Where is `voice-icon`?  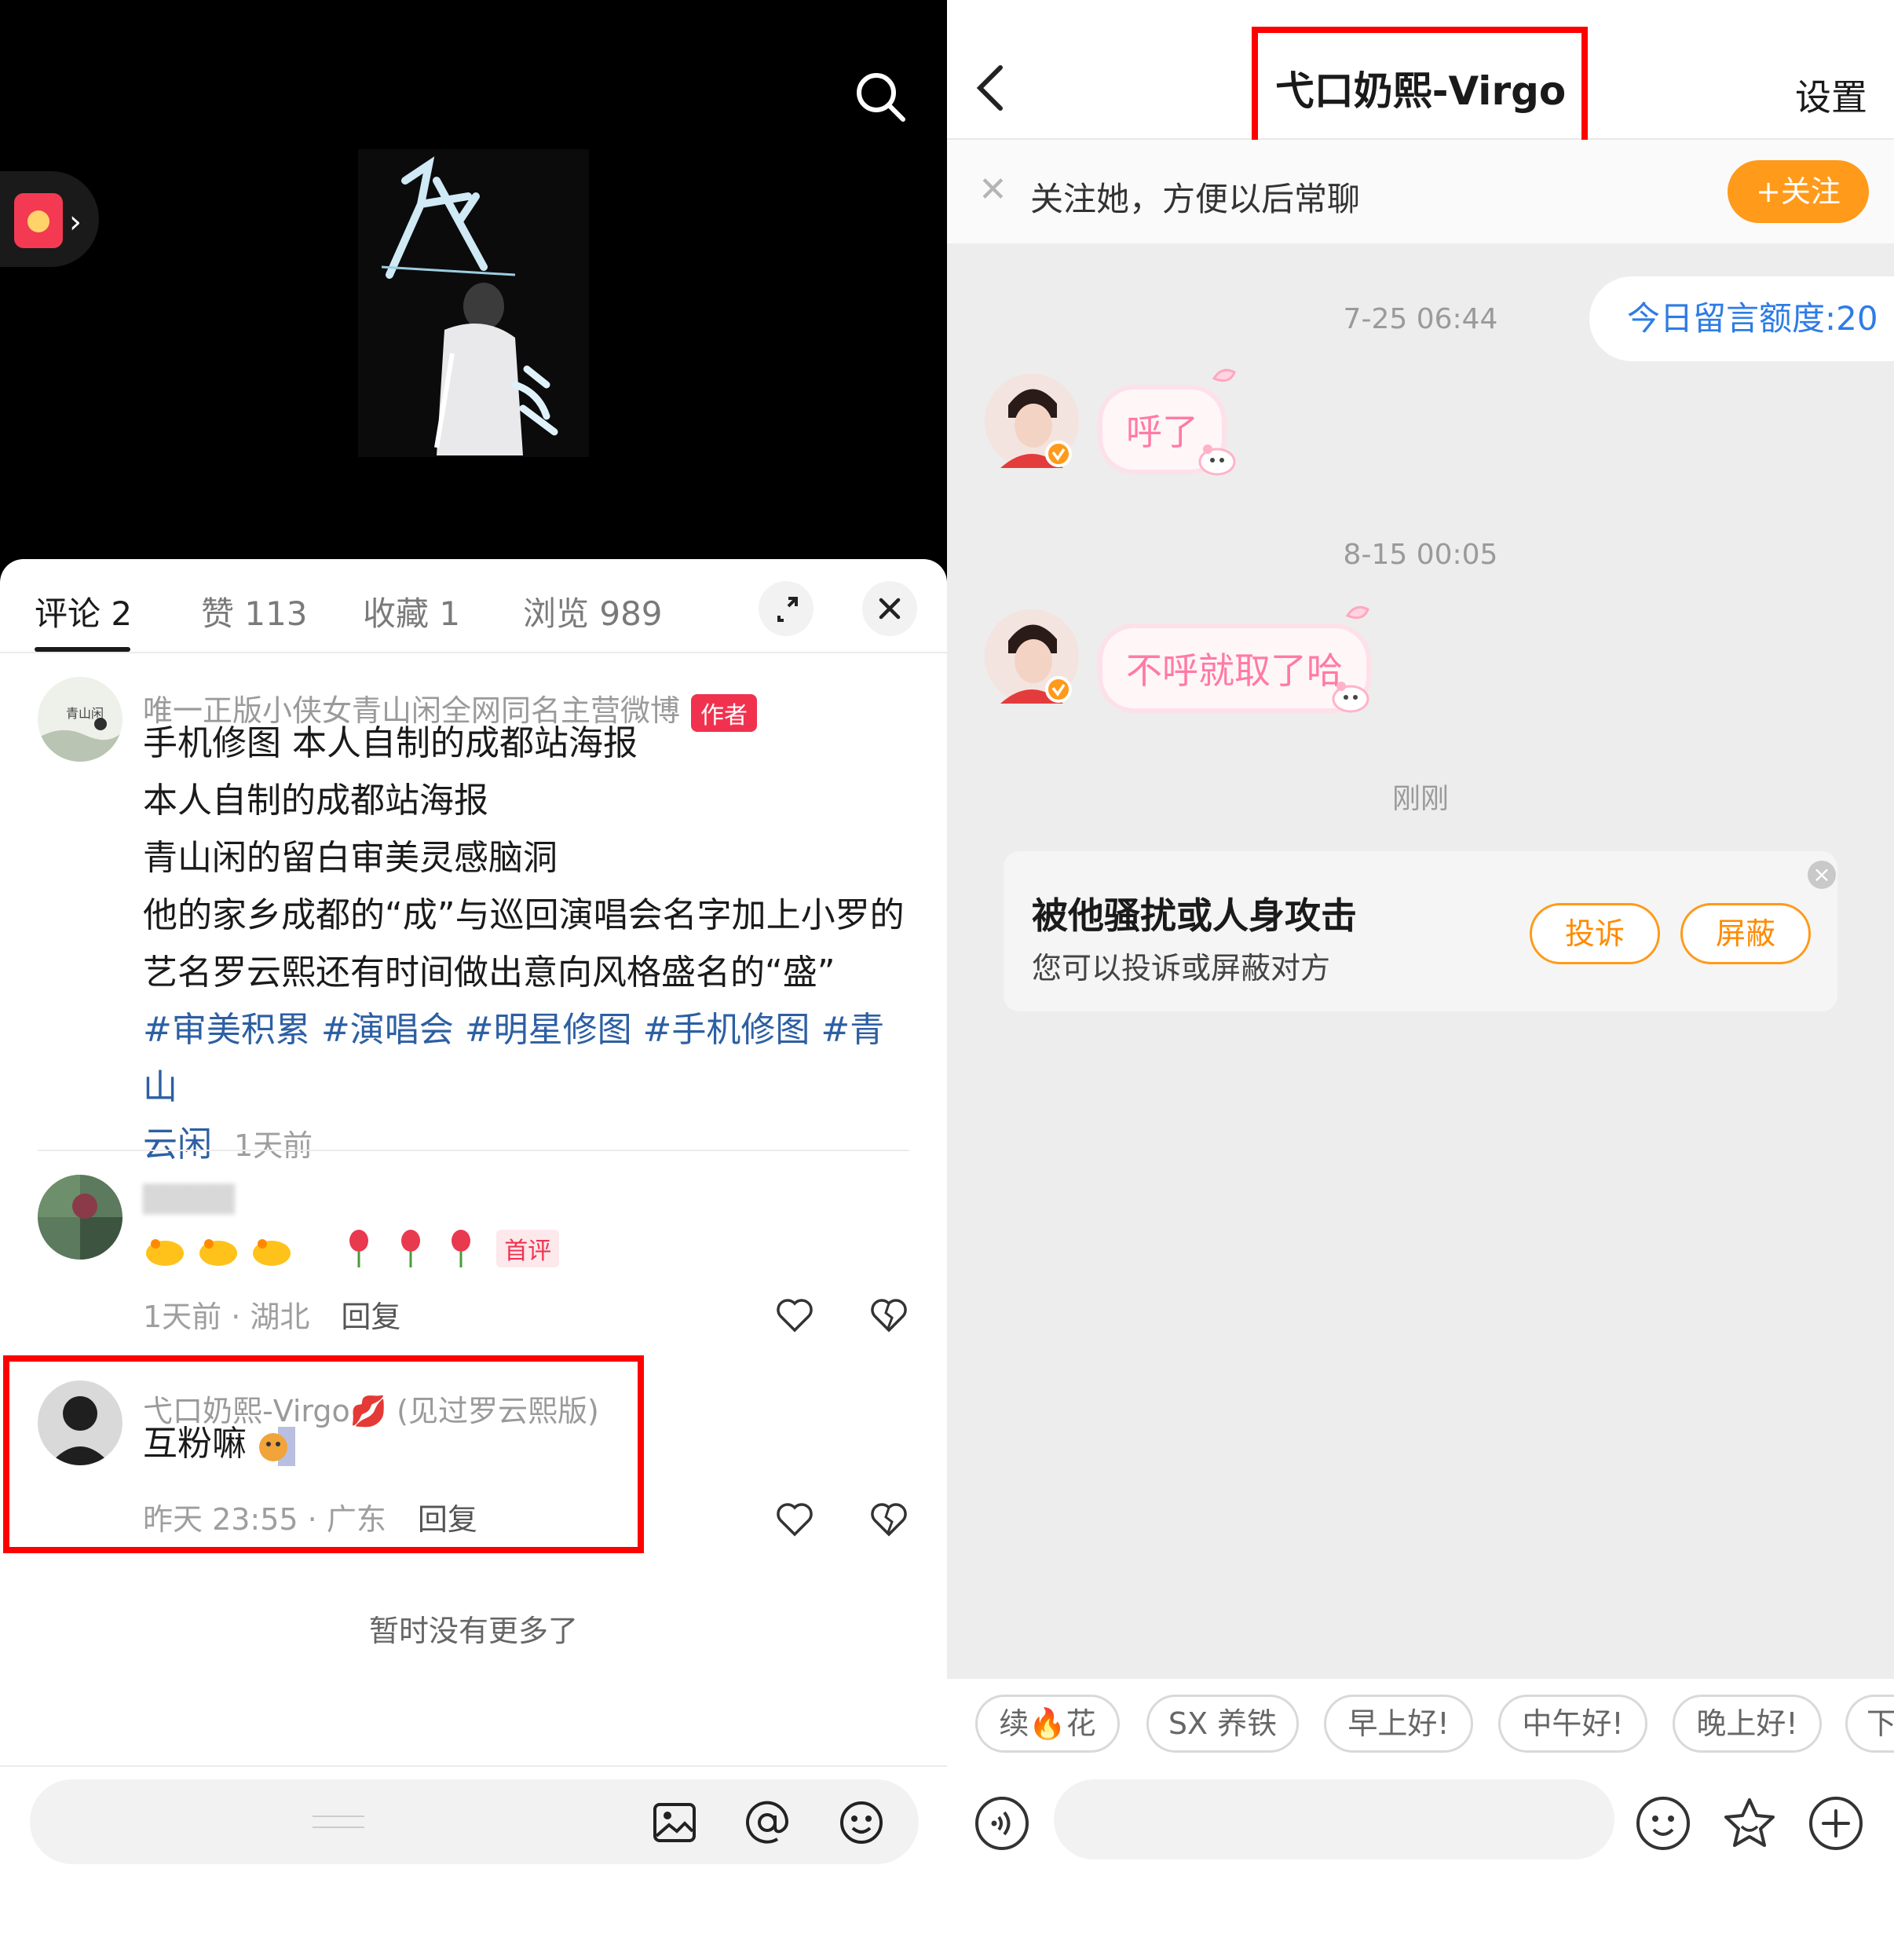
voice-icon is located at coordinates (1002, 1823).